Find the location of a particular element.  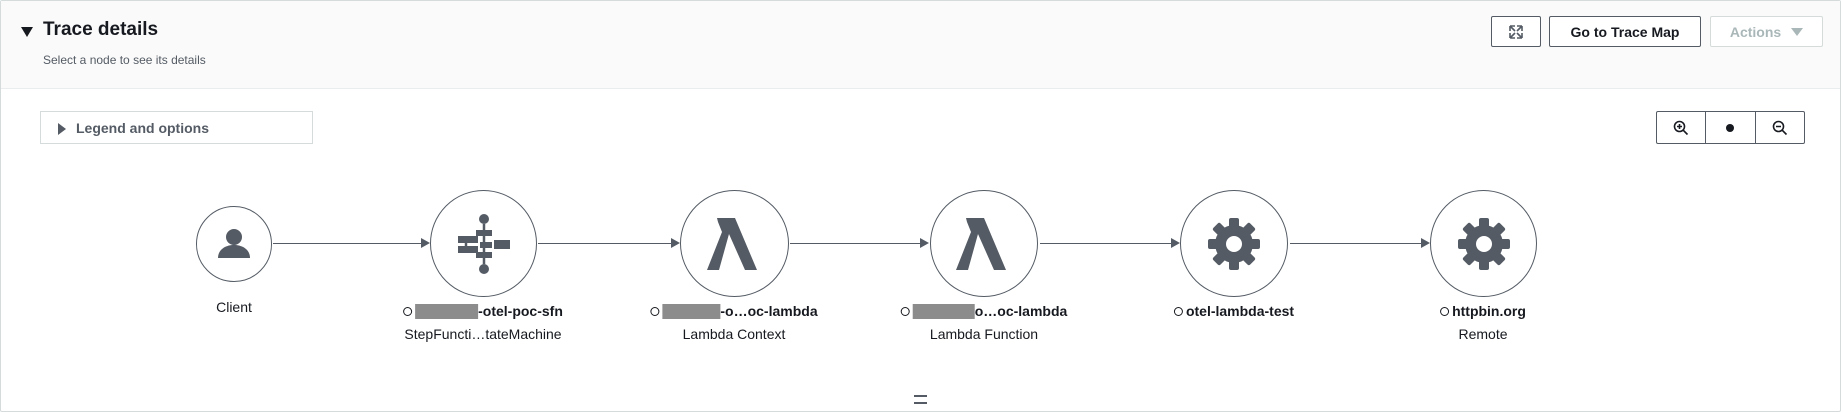

node-lambda-function-name: o…oc-lambda is located at coordinates (984, 311).